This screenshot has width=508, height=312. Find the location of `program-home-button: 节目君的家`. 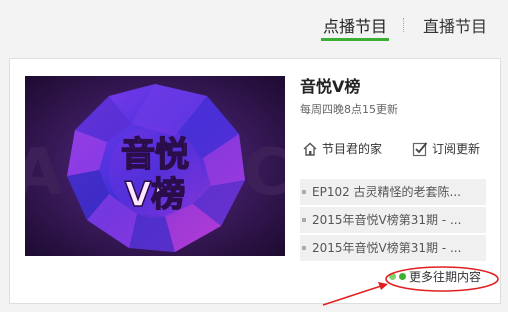

program-home-button: 节目君的家 is located at coordinates (342, 148).